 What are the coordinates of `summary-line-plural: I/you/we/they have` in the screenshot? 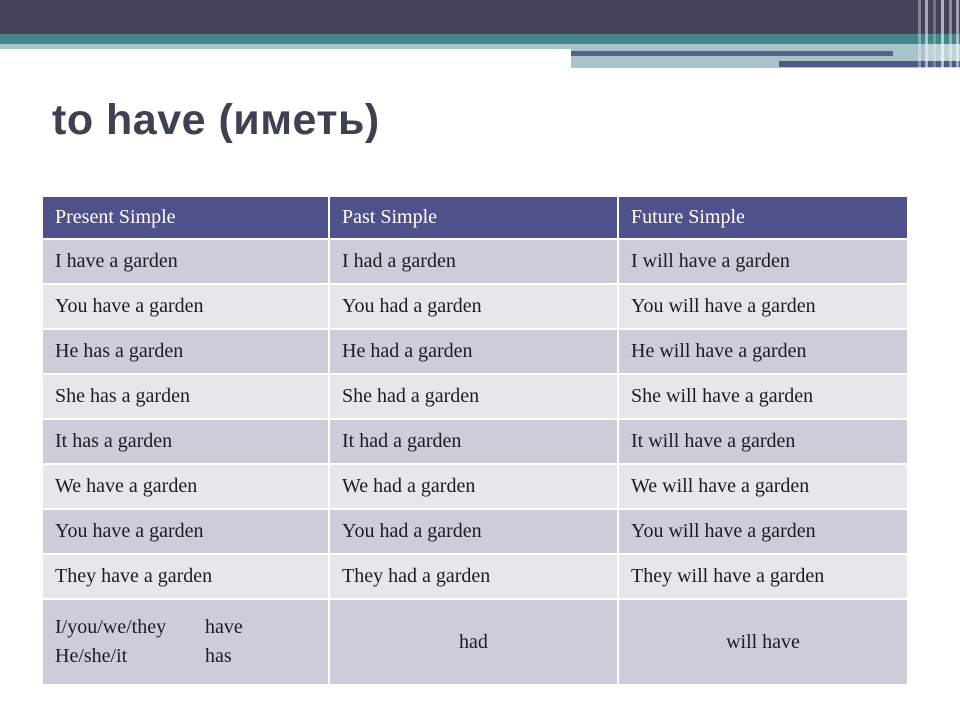 It's located at (149, 627).